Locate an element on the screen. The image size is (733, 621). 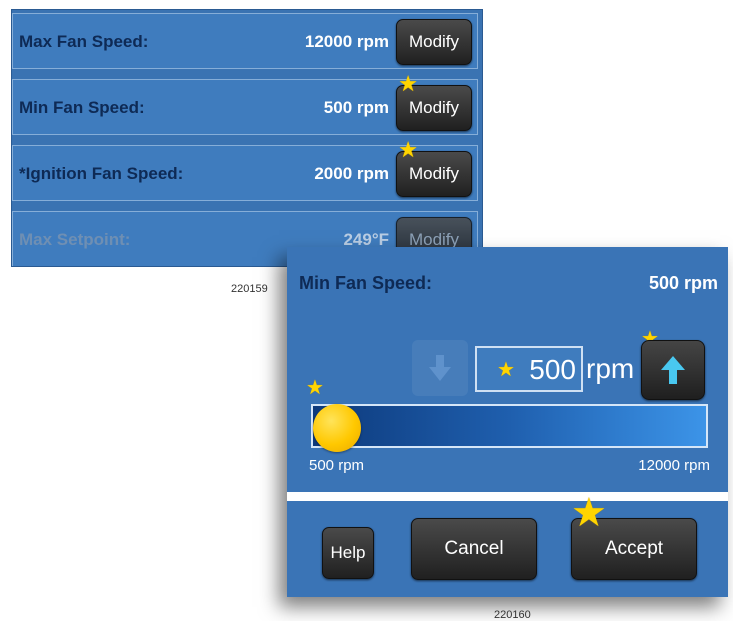
dialog-current-value: 500 rpm is located at coordinates (683, 283).